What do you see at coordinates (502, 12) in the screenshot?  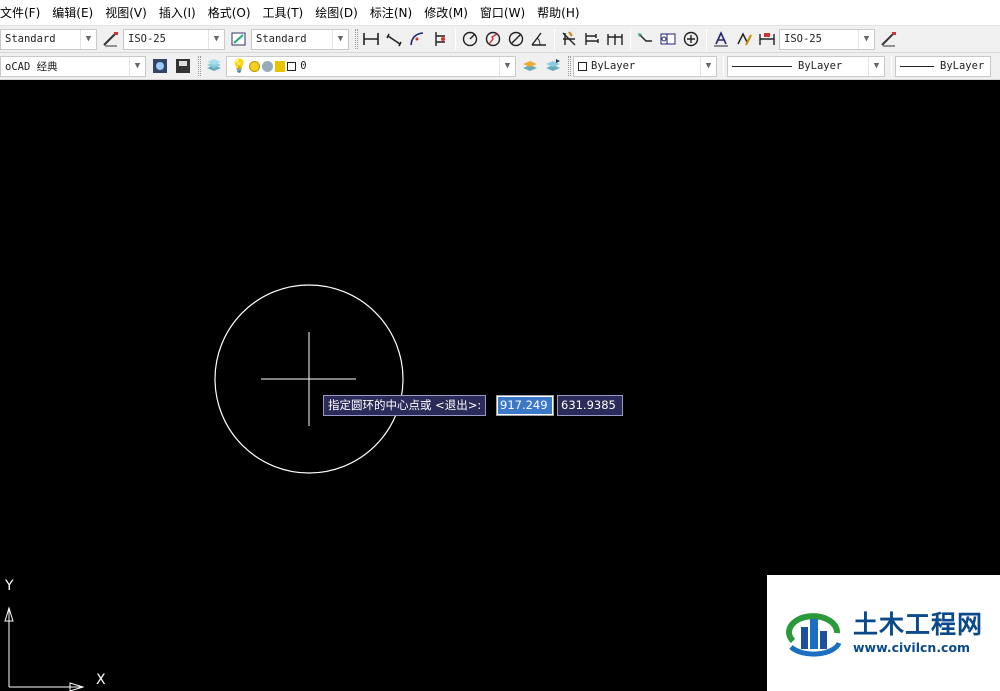 I see `menu-window: 窗口(W)` at bounding box center [502, 12].